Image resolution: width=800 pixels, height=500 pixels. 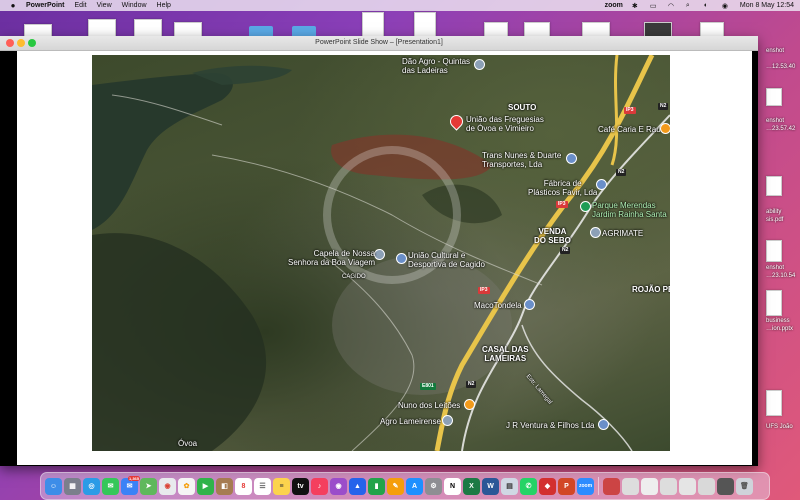 What do you see at coordinates (654, 6) in the screenshot?
I see `battery-icon: ▭` at bounding box center [654, 6].